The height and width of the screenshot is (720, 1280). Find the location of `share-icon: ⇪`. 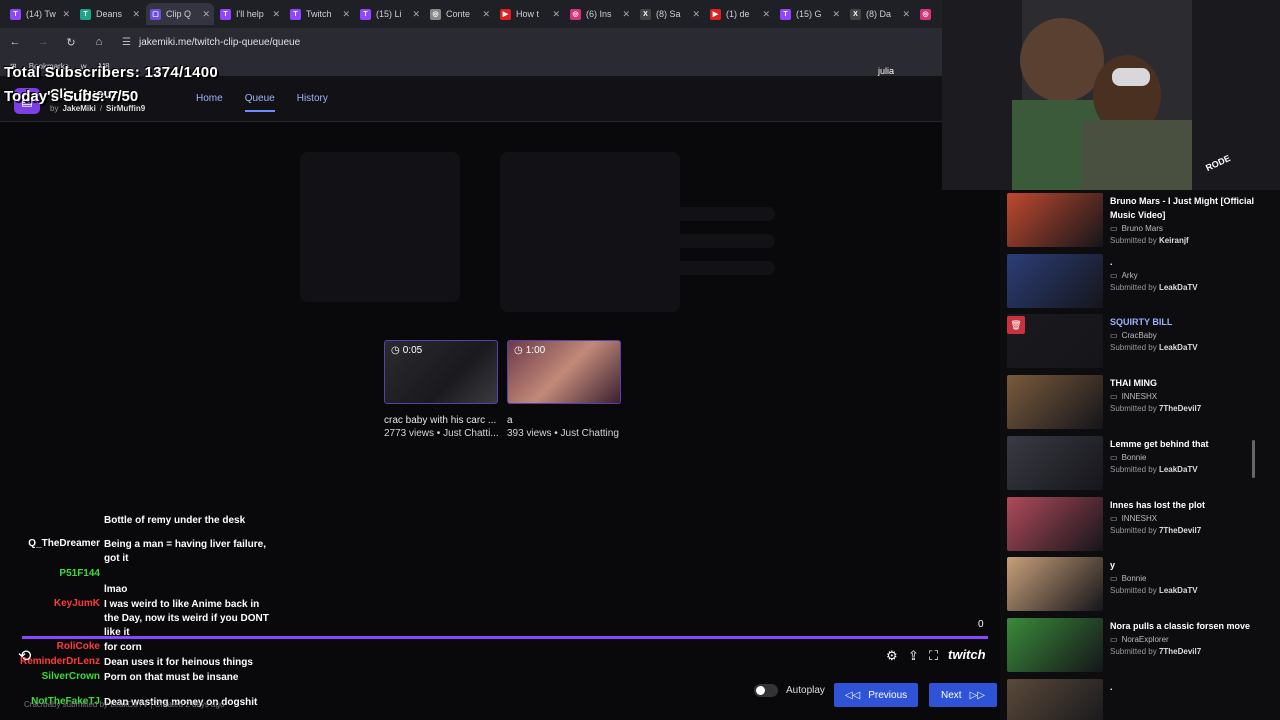

share-icon: ⇪ is located at coordinates (913, 656).